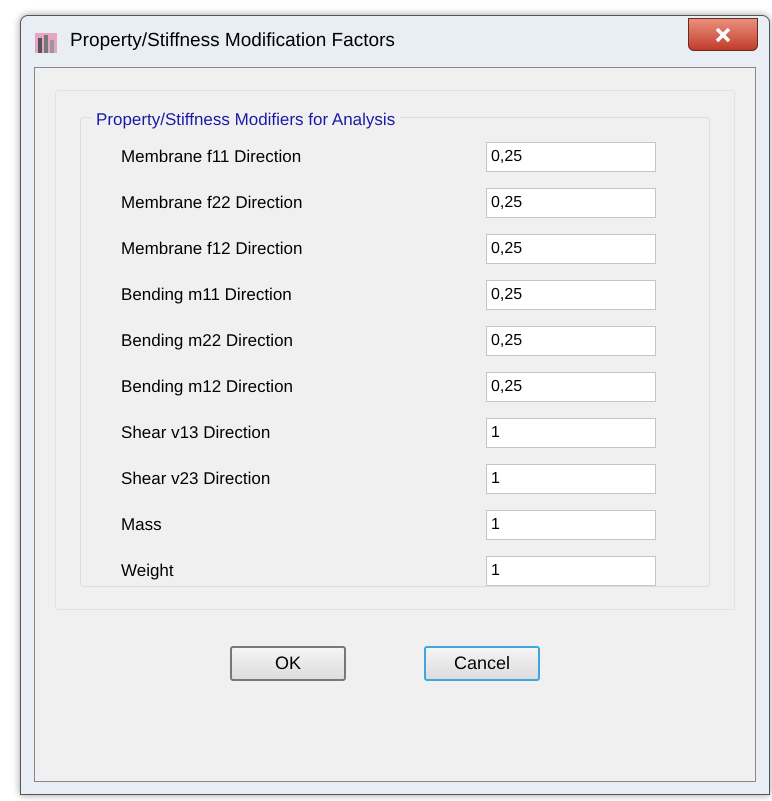  I want to click on dialog-button: Cancel, so click(482, 663).